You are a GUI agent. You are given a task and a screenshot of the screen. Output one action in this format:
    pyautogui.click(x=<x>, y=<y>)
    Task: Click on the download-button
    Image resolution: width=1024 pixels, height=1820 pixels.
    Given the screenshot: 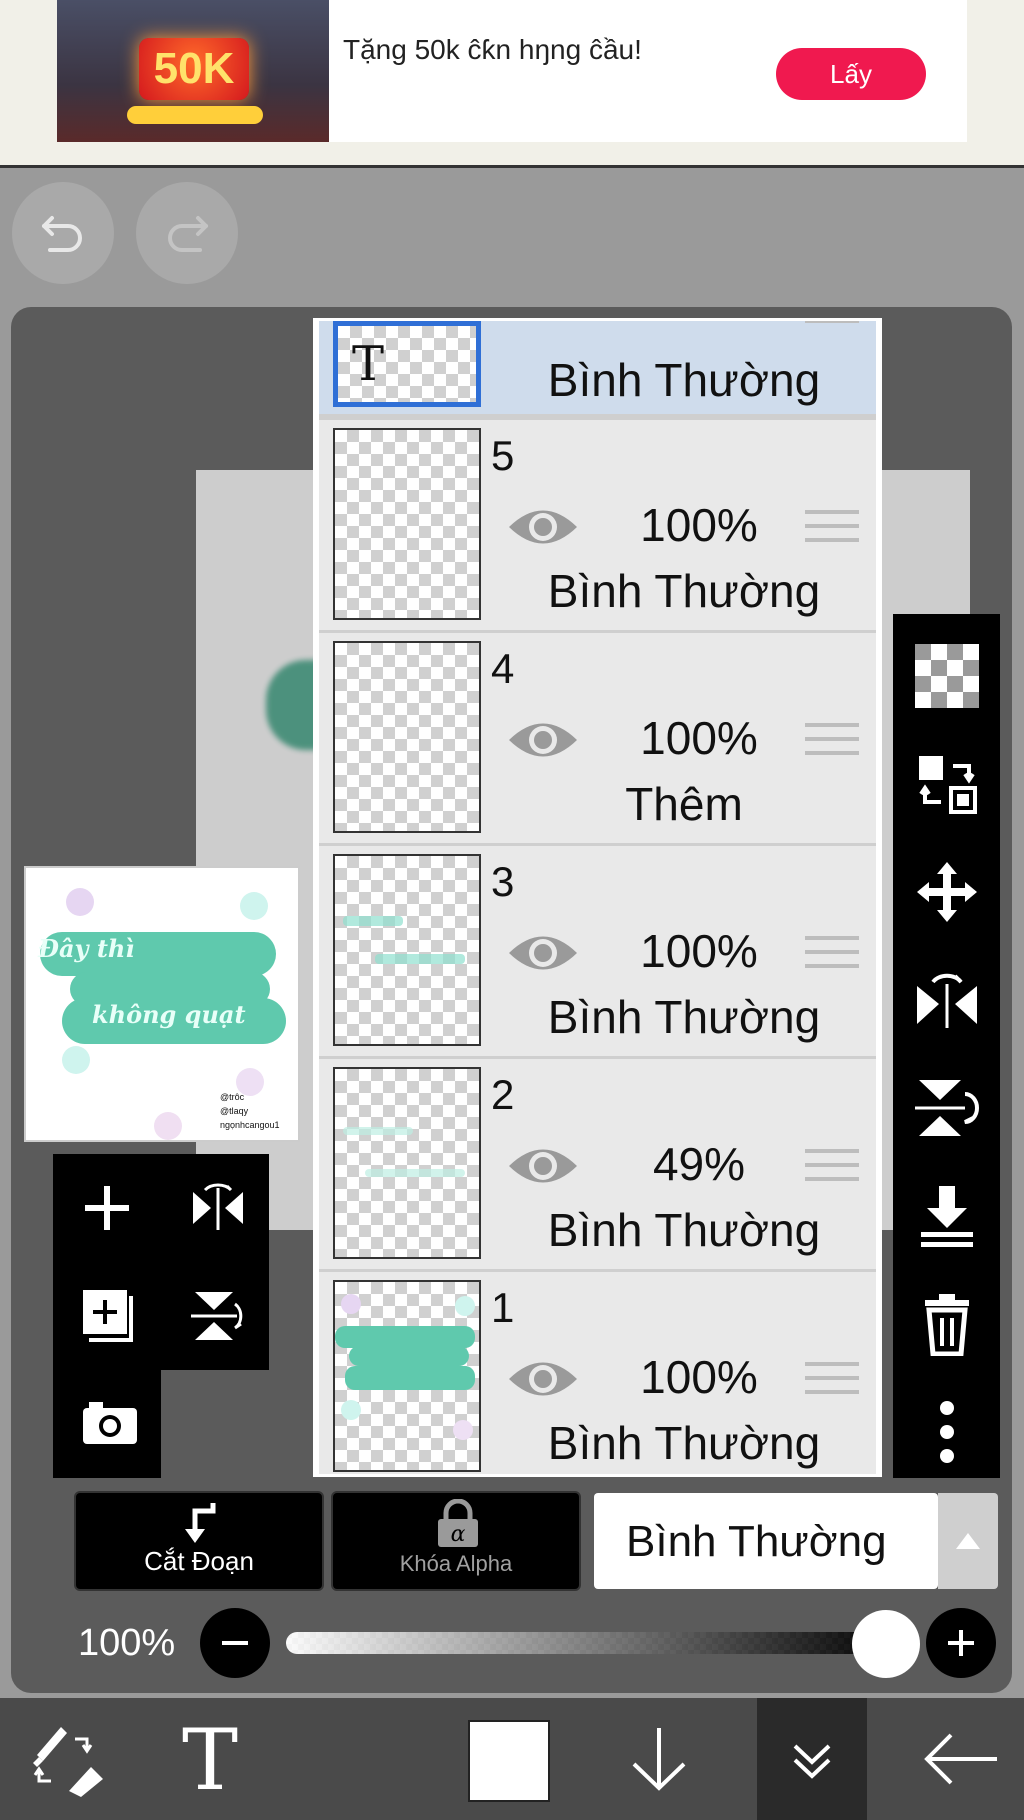 What is the action you would take?
    pyautogui.click(x=659, y=1759)
    